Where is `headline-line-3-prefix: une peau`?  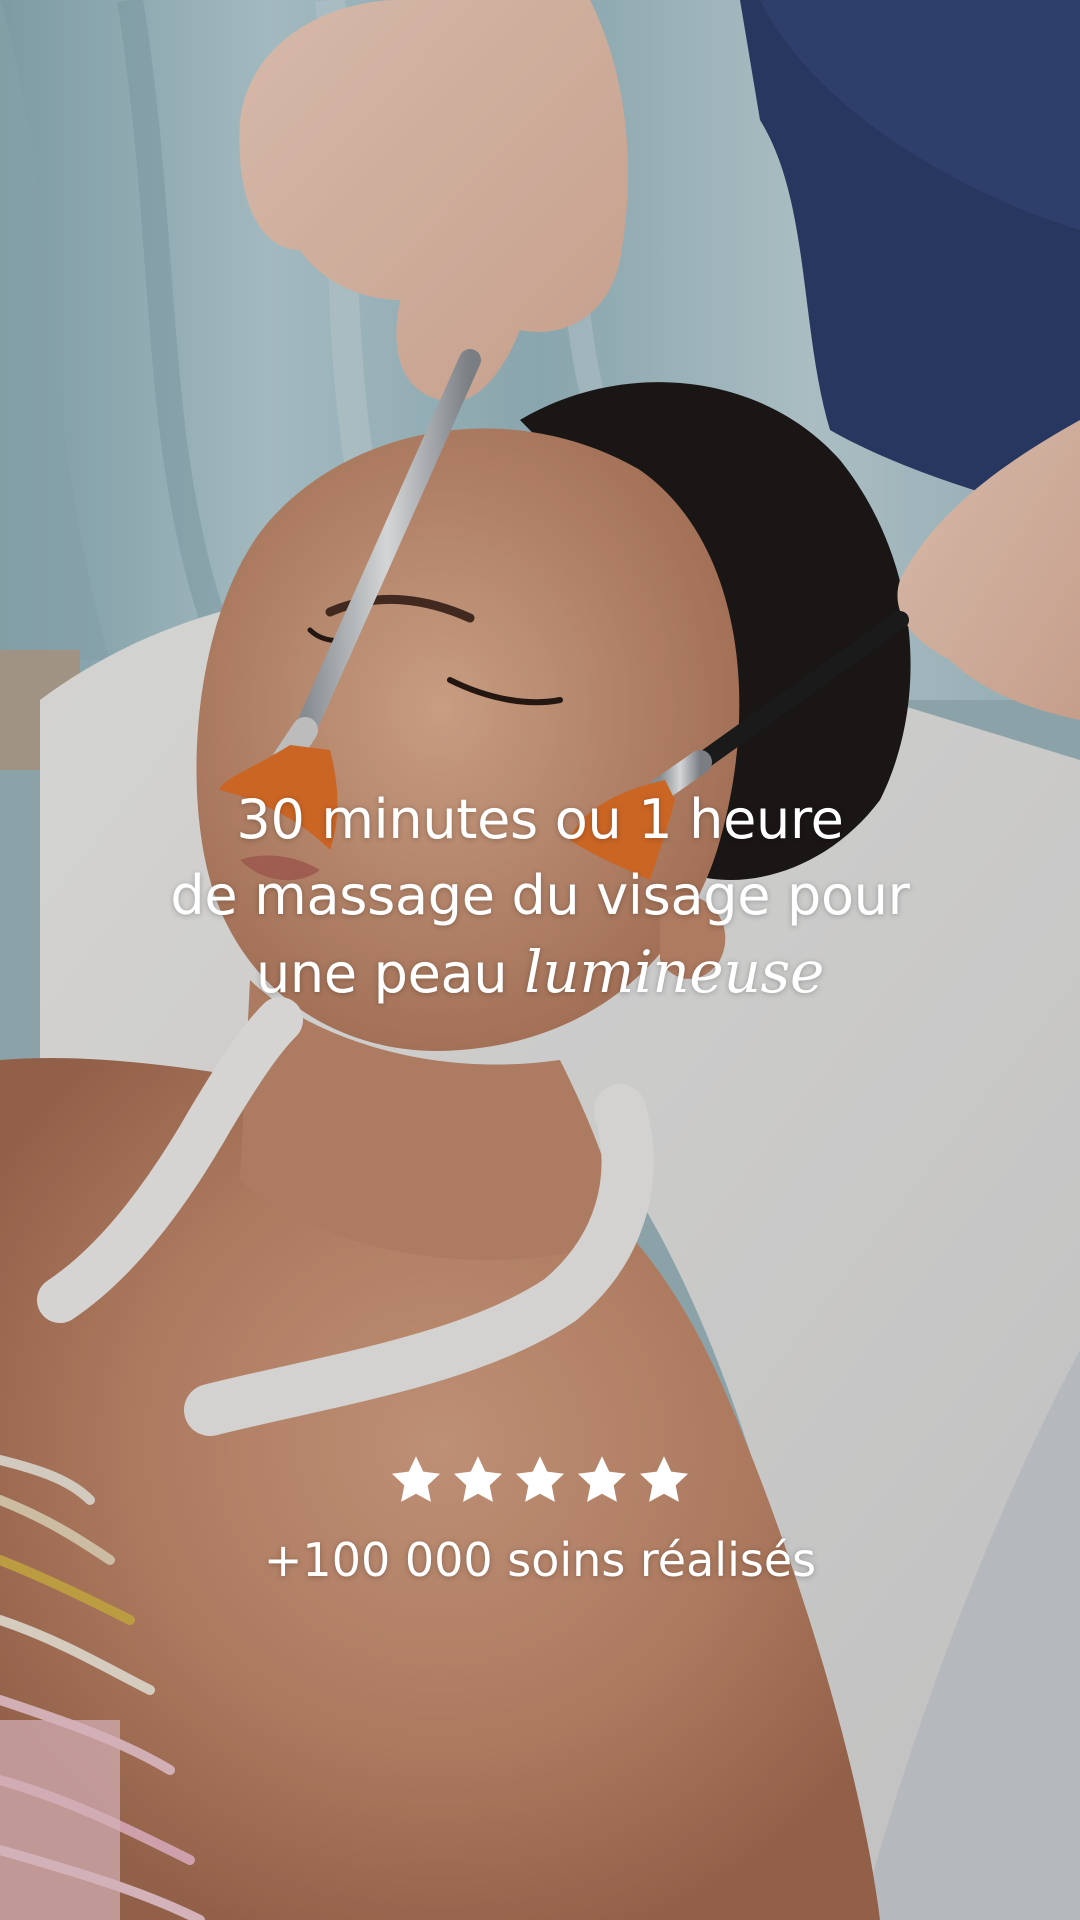
headline-line-3-prefix: une peau is located at coordinates (390, 973).